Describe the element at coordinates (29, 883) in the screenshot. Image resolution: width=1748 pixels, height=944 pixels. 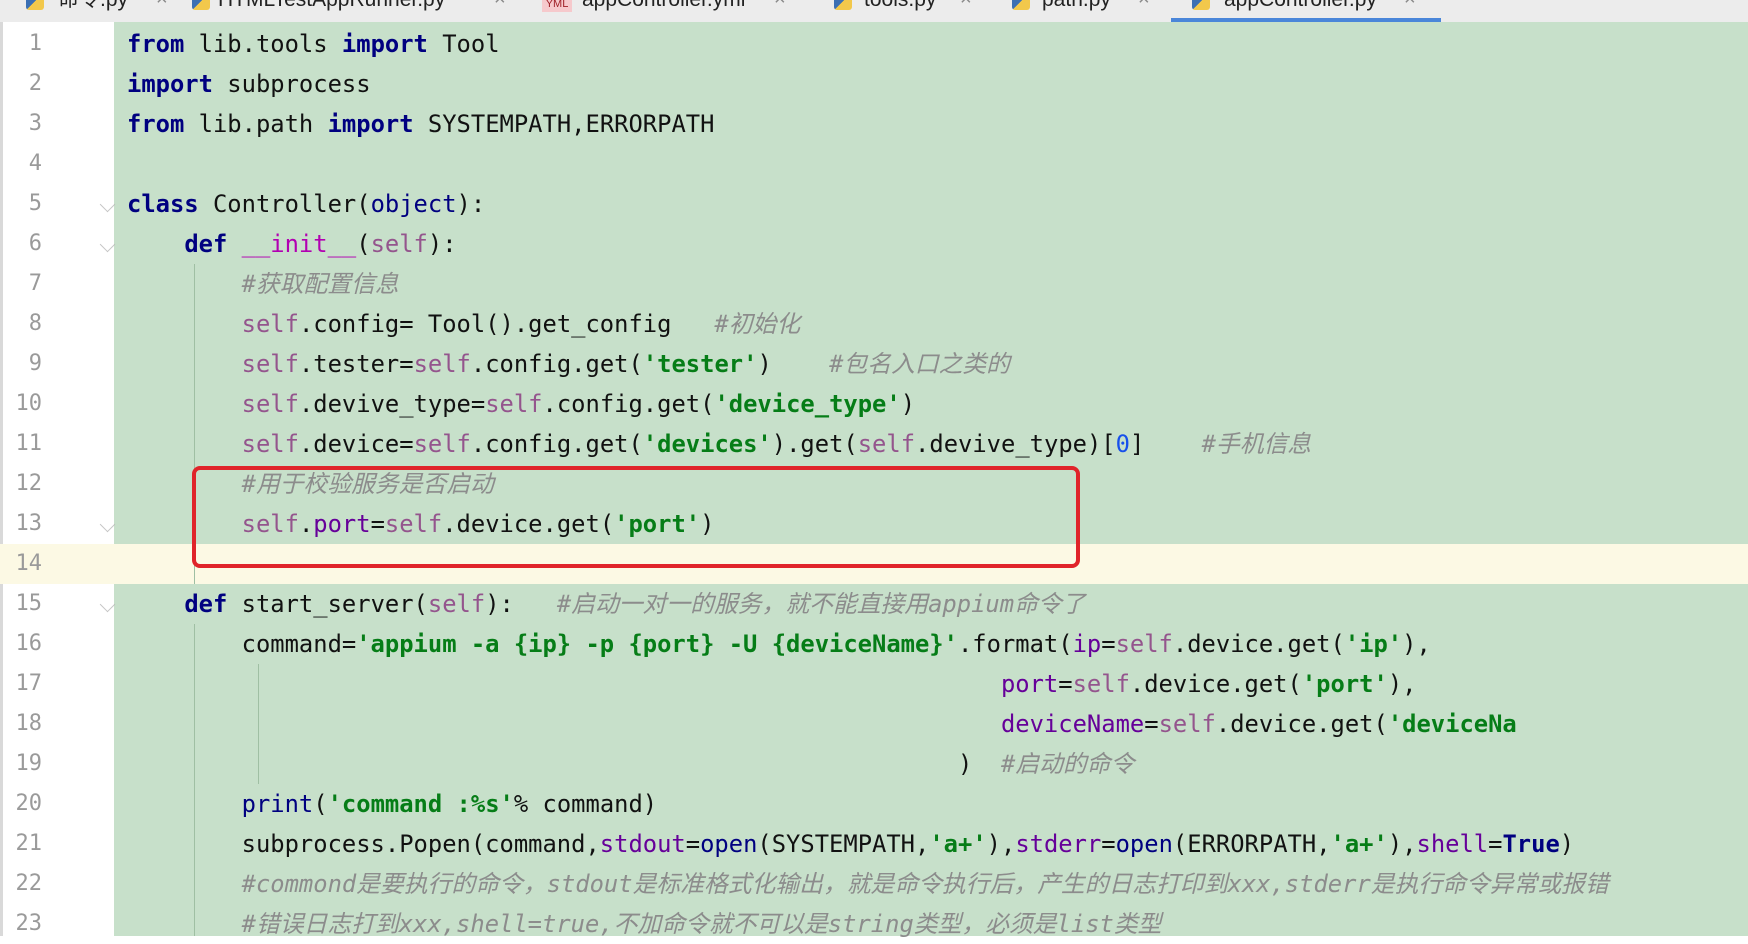
I see `line-number: 22` at that location.